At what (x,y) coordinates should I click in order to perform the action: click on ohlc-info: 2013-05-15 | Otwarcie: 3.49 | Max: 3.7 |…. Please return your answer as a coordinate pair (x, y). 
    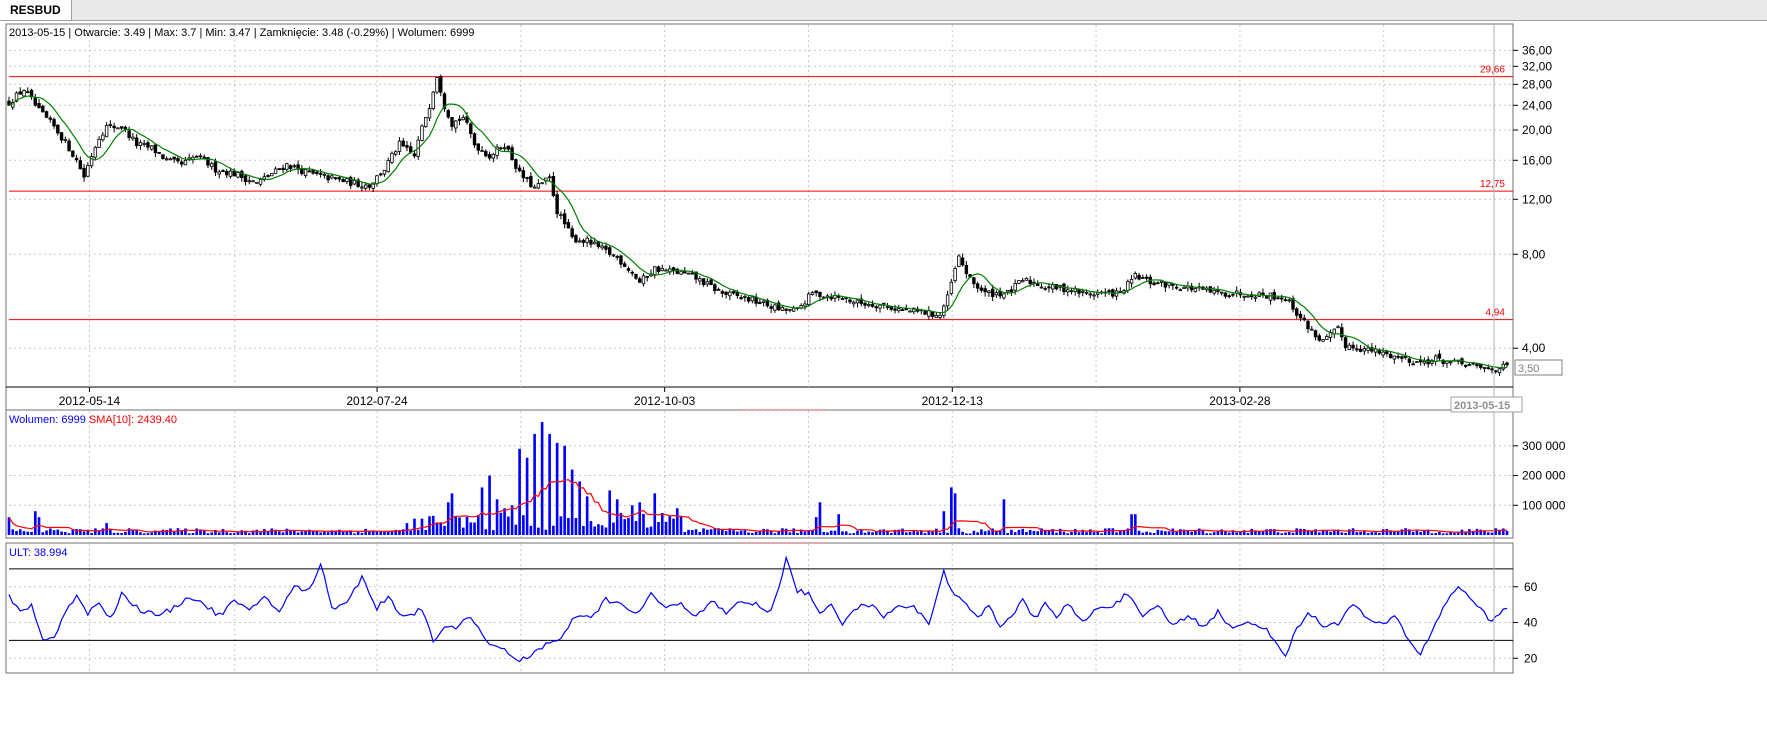
    Looking at the image, I should click on (242, 33).